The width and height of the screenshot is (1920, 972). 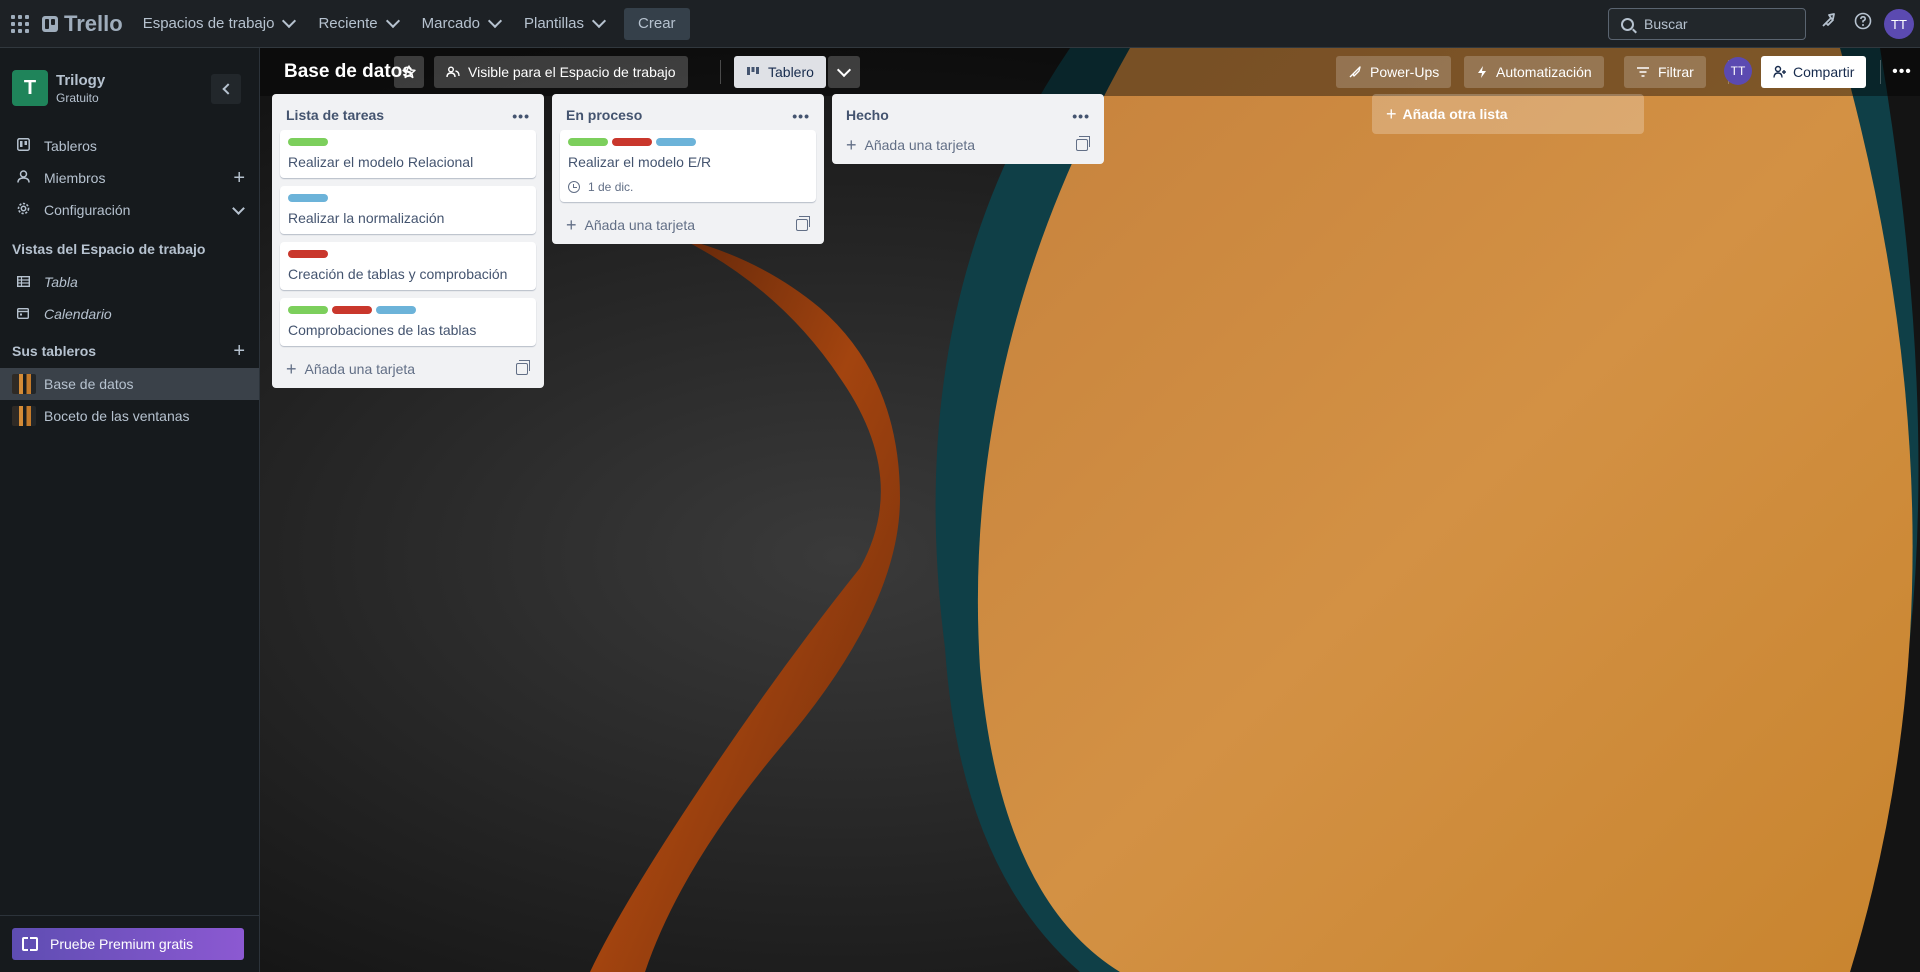 What do you see at coordinates (129, 384) in the screenshot?
I see `sidebar-board-base-de-datos: Base de datos` at bounding box center [129, 384].